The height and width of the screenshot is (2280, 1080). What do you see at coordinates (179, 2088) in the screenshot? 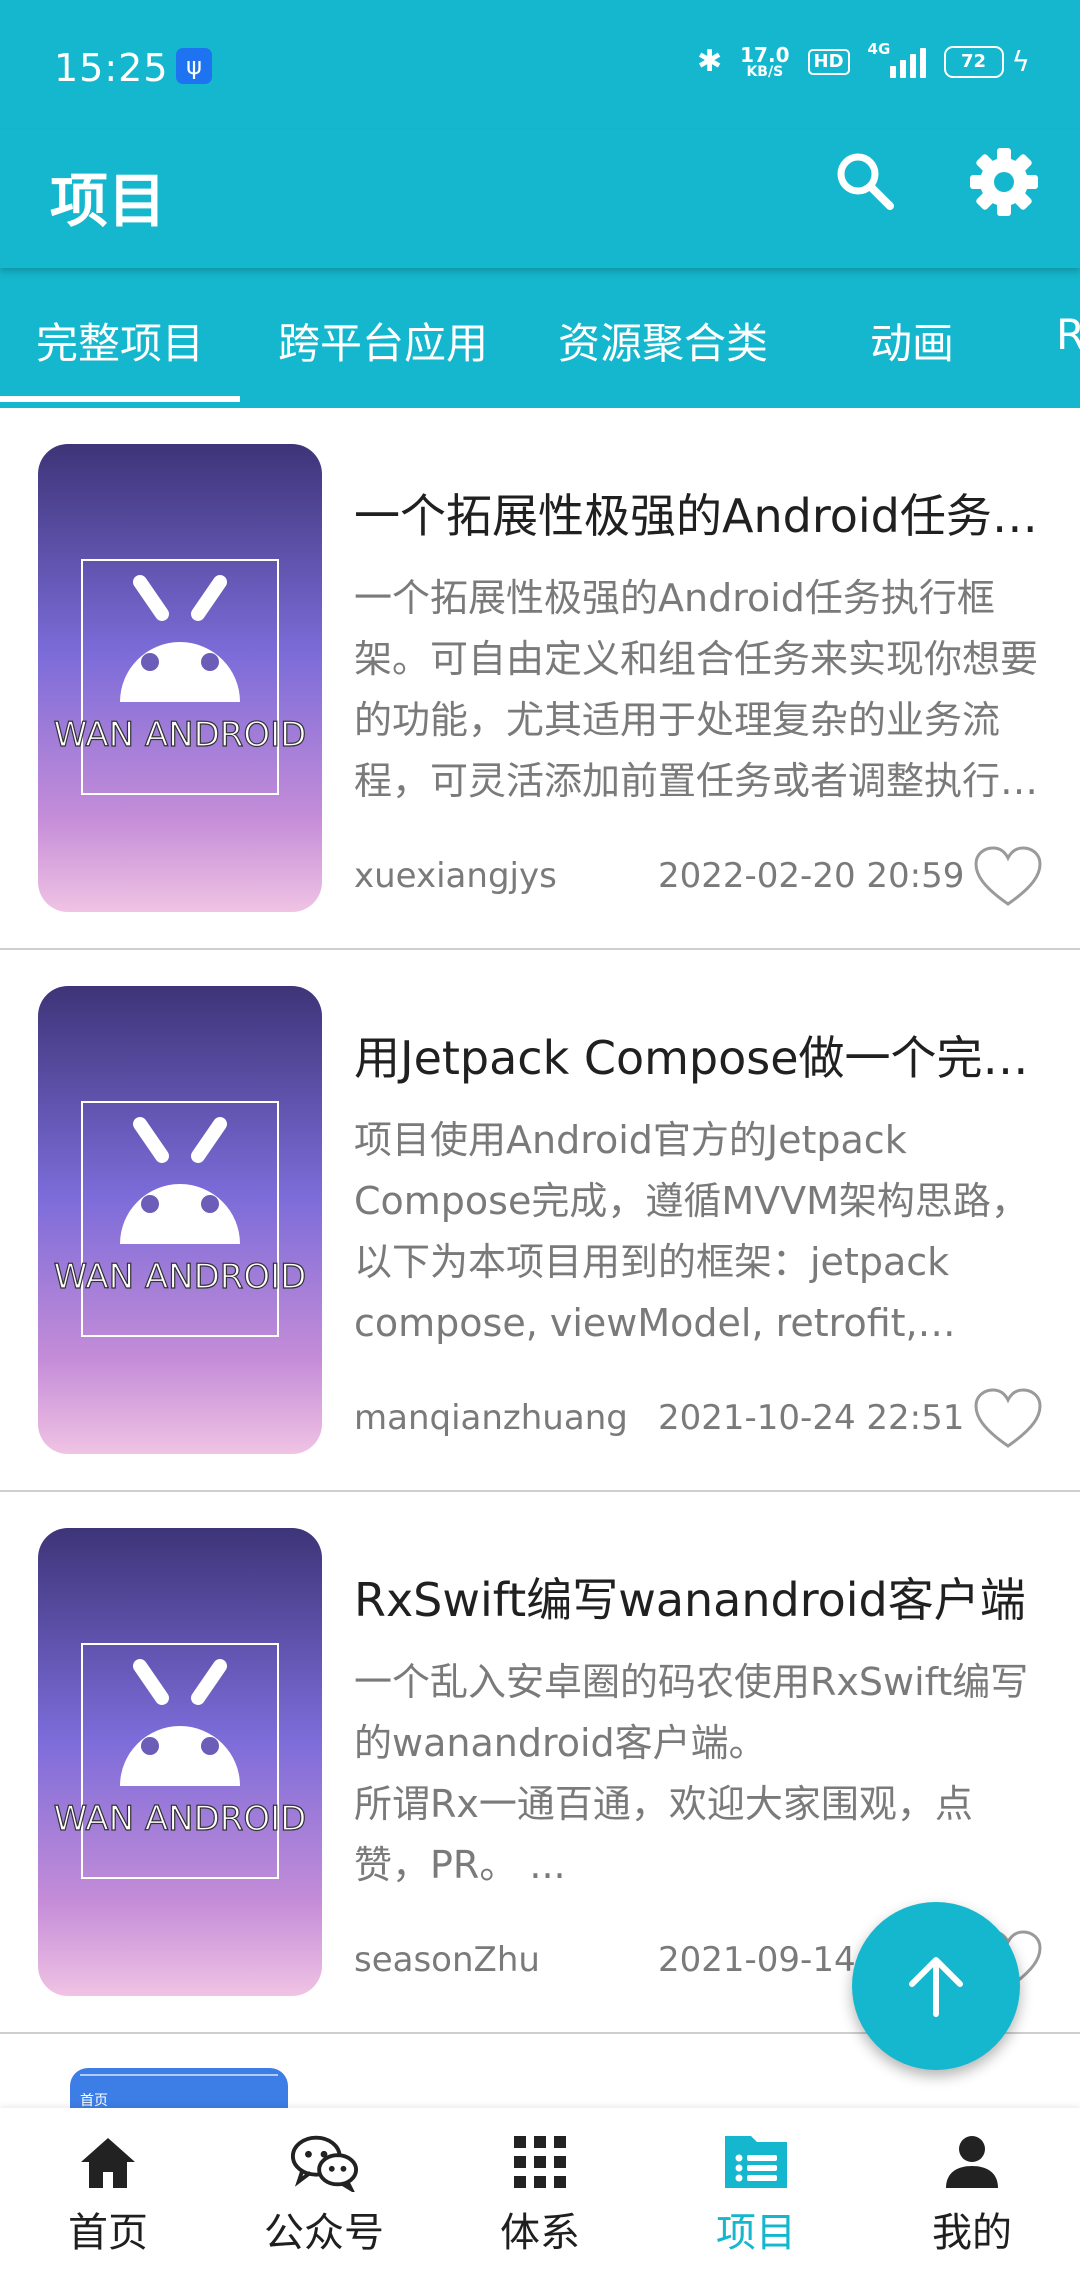
I see `project-thumbnail-partial: 首页` at bounding box center [179, 2088].